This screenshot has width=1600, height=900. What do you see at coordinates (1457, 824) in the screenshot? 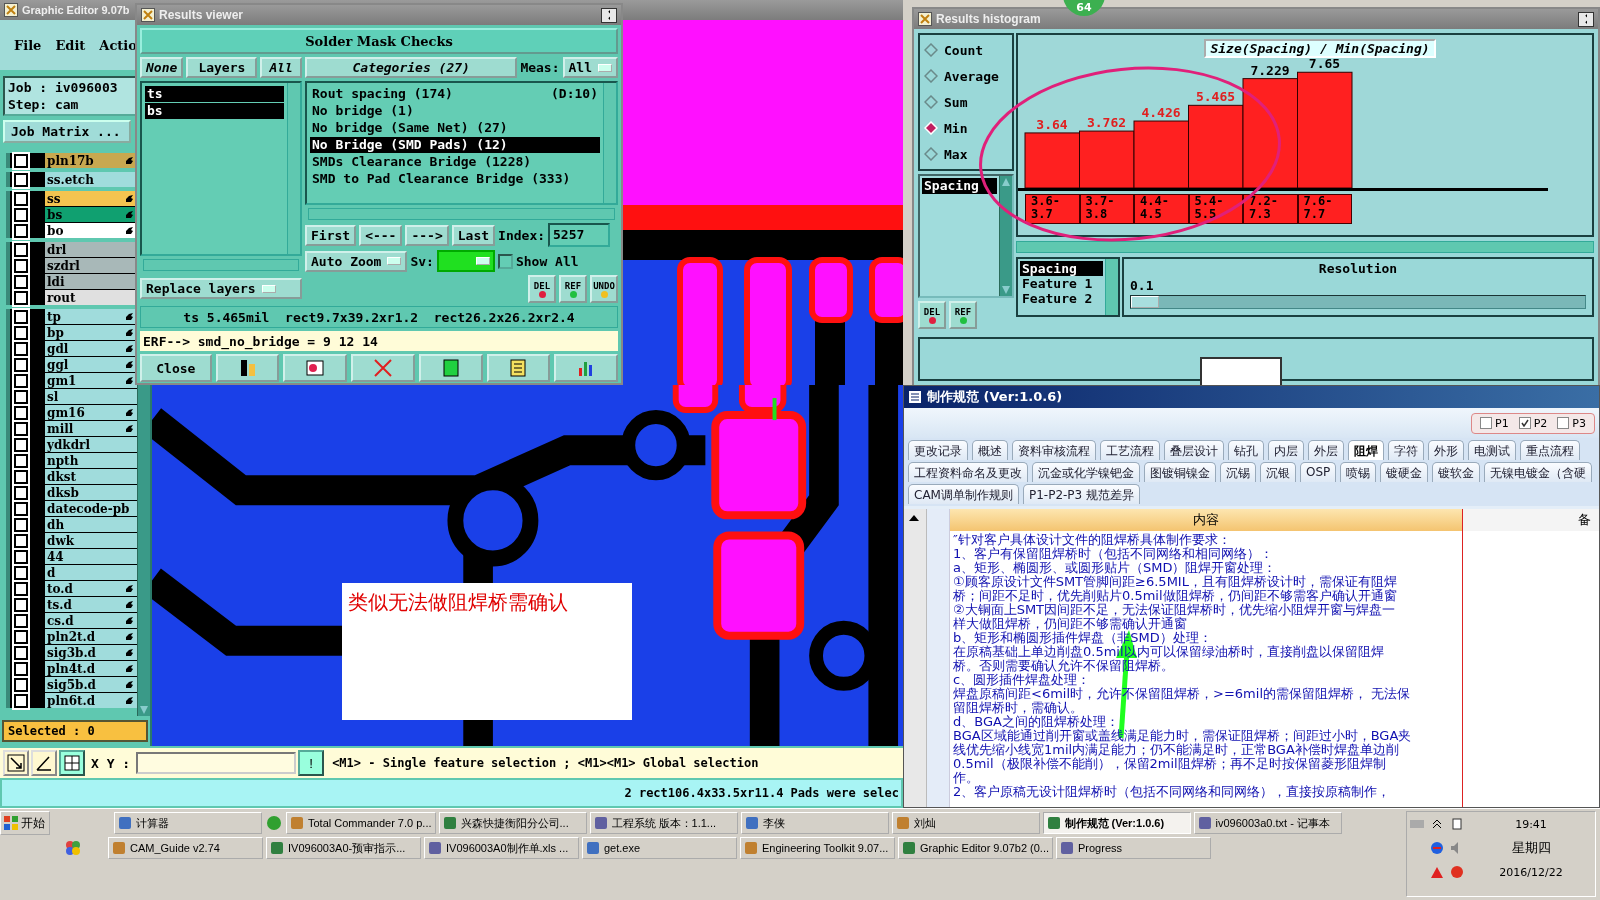
I see `plug-icon` at bounding box center [1457, 824].